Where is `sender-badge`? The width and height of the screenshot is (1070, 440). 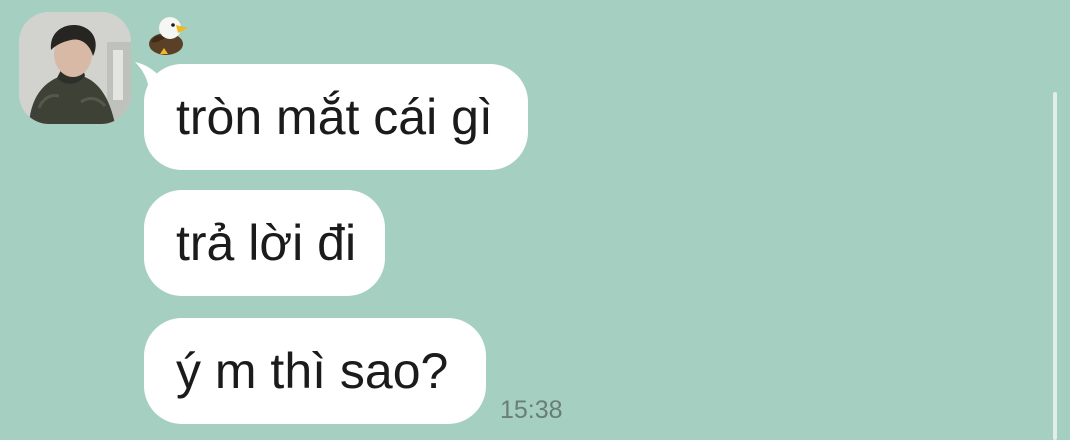 sender-badge is located at coordinates (170, 35).